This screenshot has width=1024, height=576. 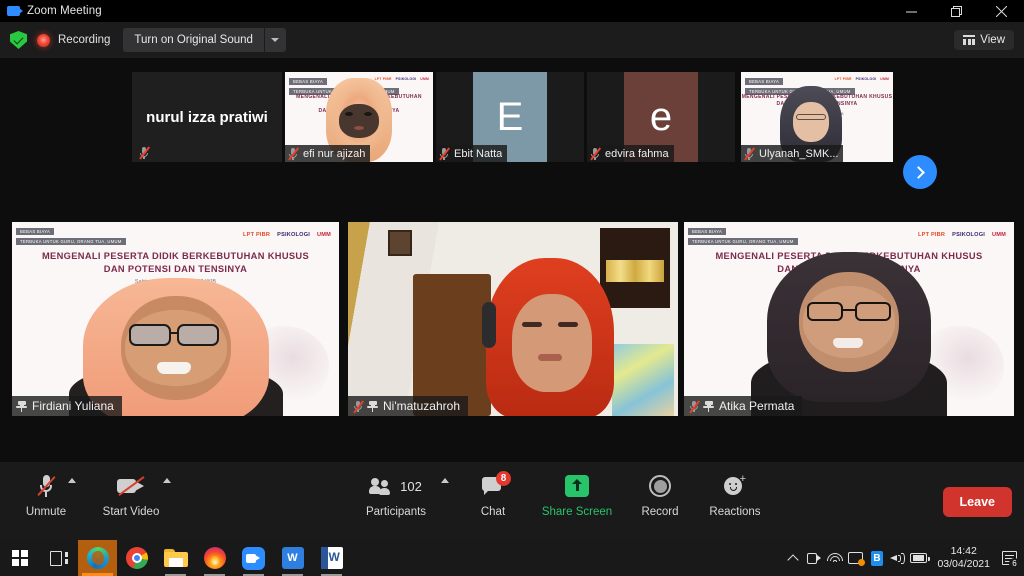 I want to click on filmstrip-tile: e edvira fahma, so click(x=661, y=117).